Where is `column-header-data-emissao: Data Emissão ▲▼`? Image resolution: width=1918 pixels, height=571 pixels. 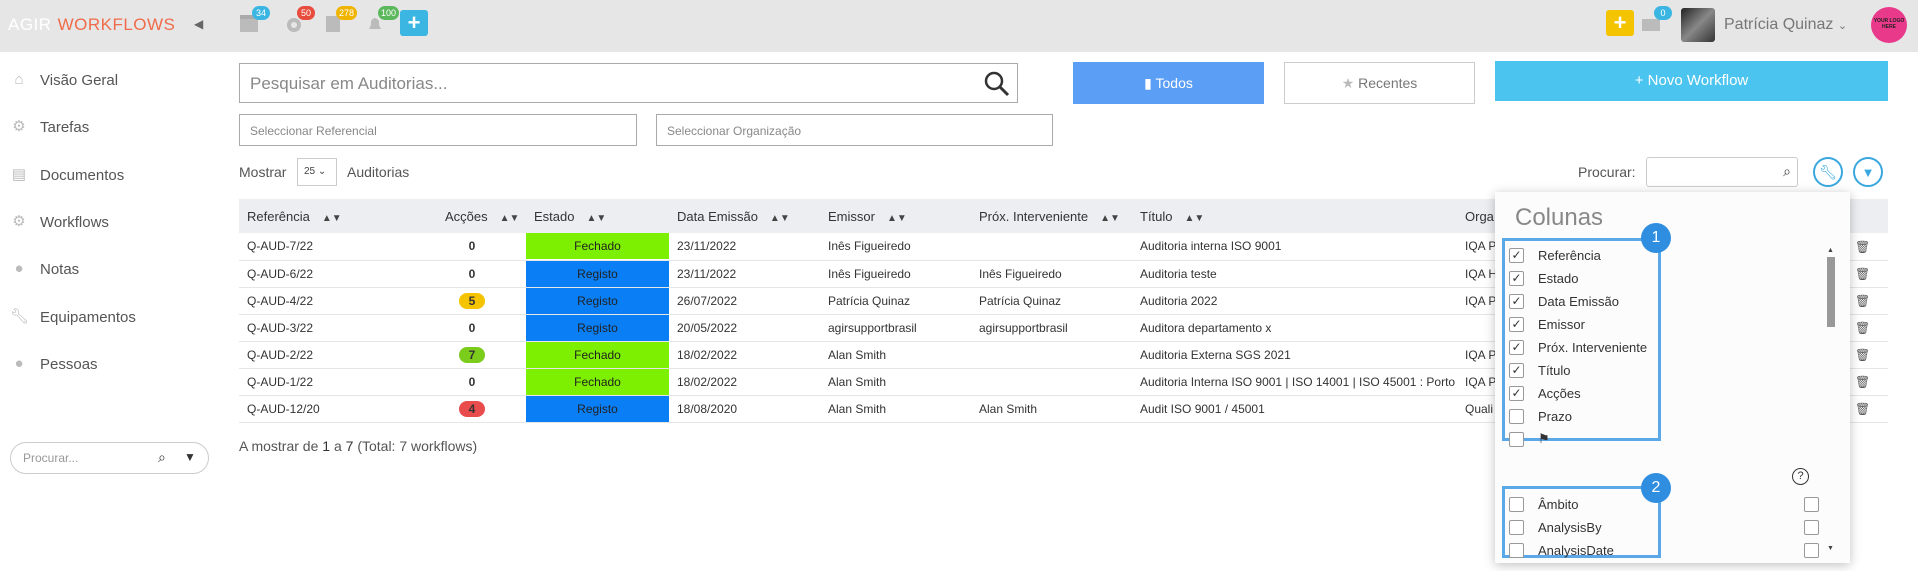 column-header-data-emissao: Data Emissão ▲▼ is located at coordinates (744, 216).